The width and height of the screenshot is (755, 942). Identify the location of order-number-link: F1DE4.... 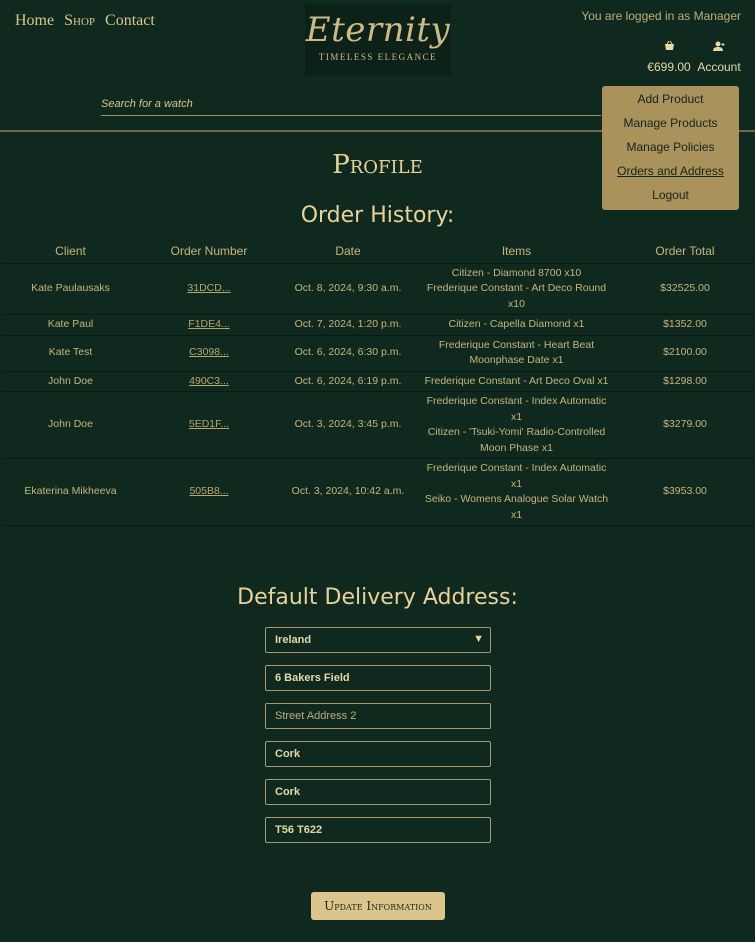
(208, 324).